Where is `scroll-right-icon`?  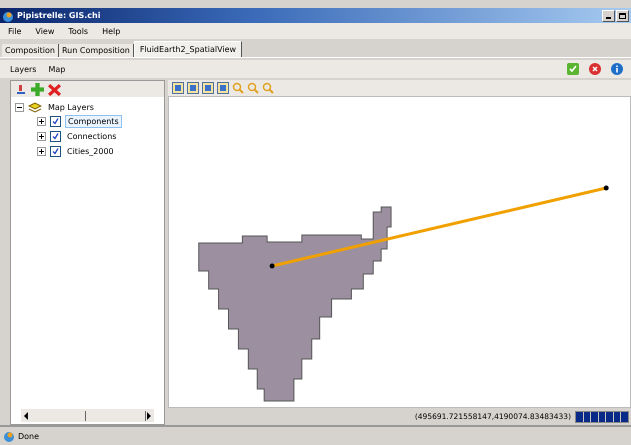
scroll-right-icon is located at coordinates (149, 416).